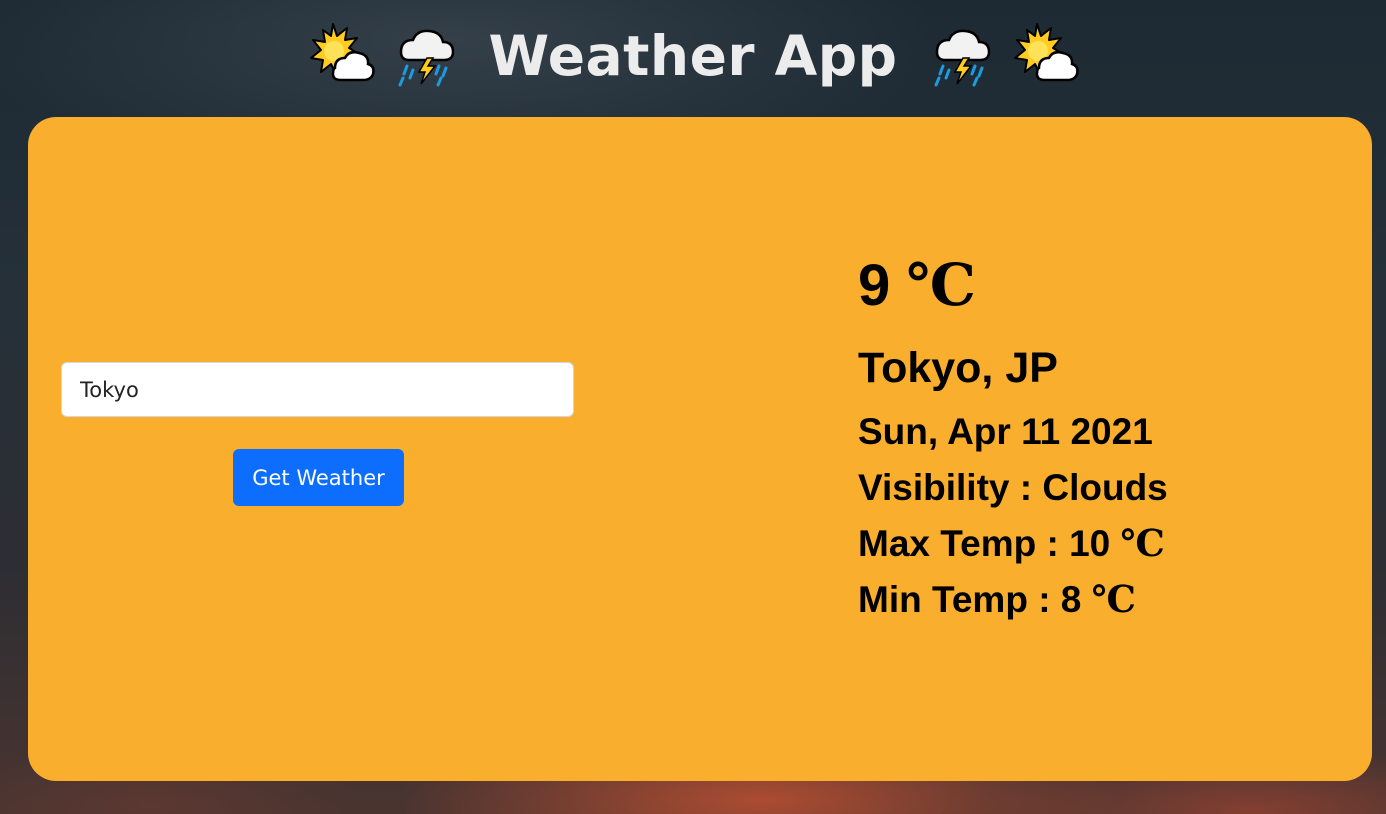 The image size is (1386, 814). Describe the element at coordinates (950, 487) in the screenshot. I see `visibility-label: Visibility :` at that location.